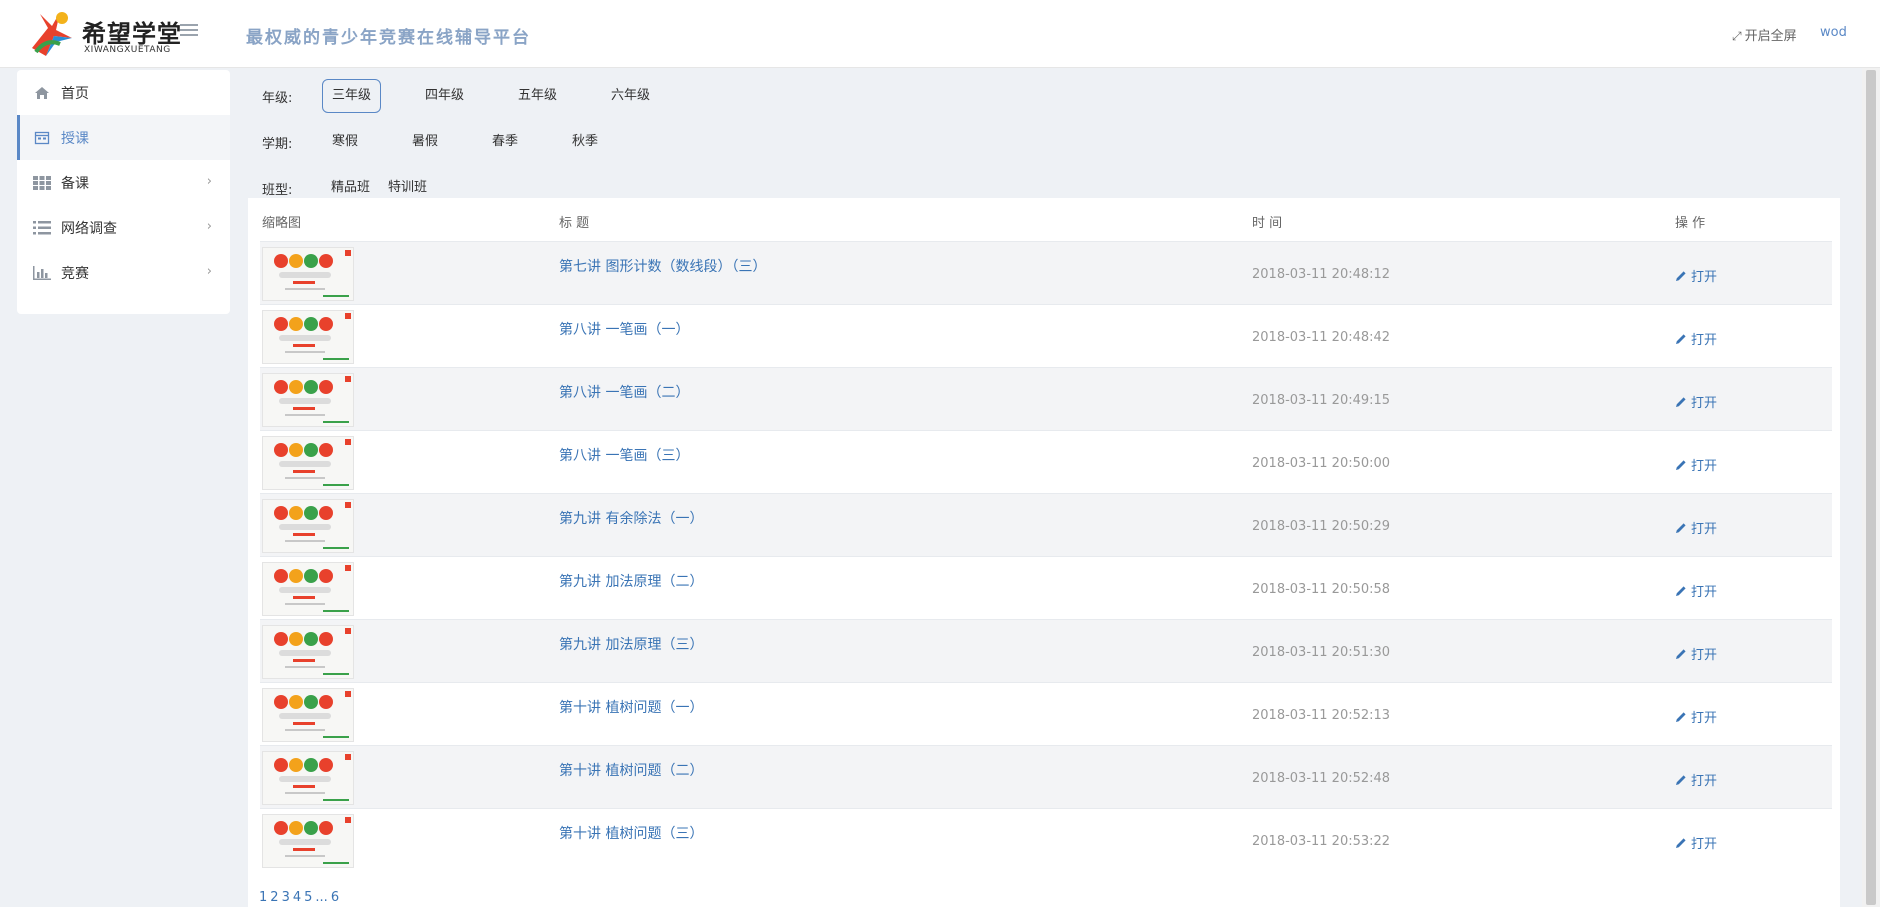 This screenshot has height=907, width=1880. What do you see at coordinates (127, 50) in the screenshot?
I see `logo-text-en: XIWANGXUETANG` at bounding box center [127, 50].